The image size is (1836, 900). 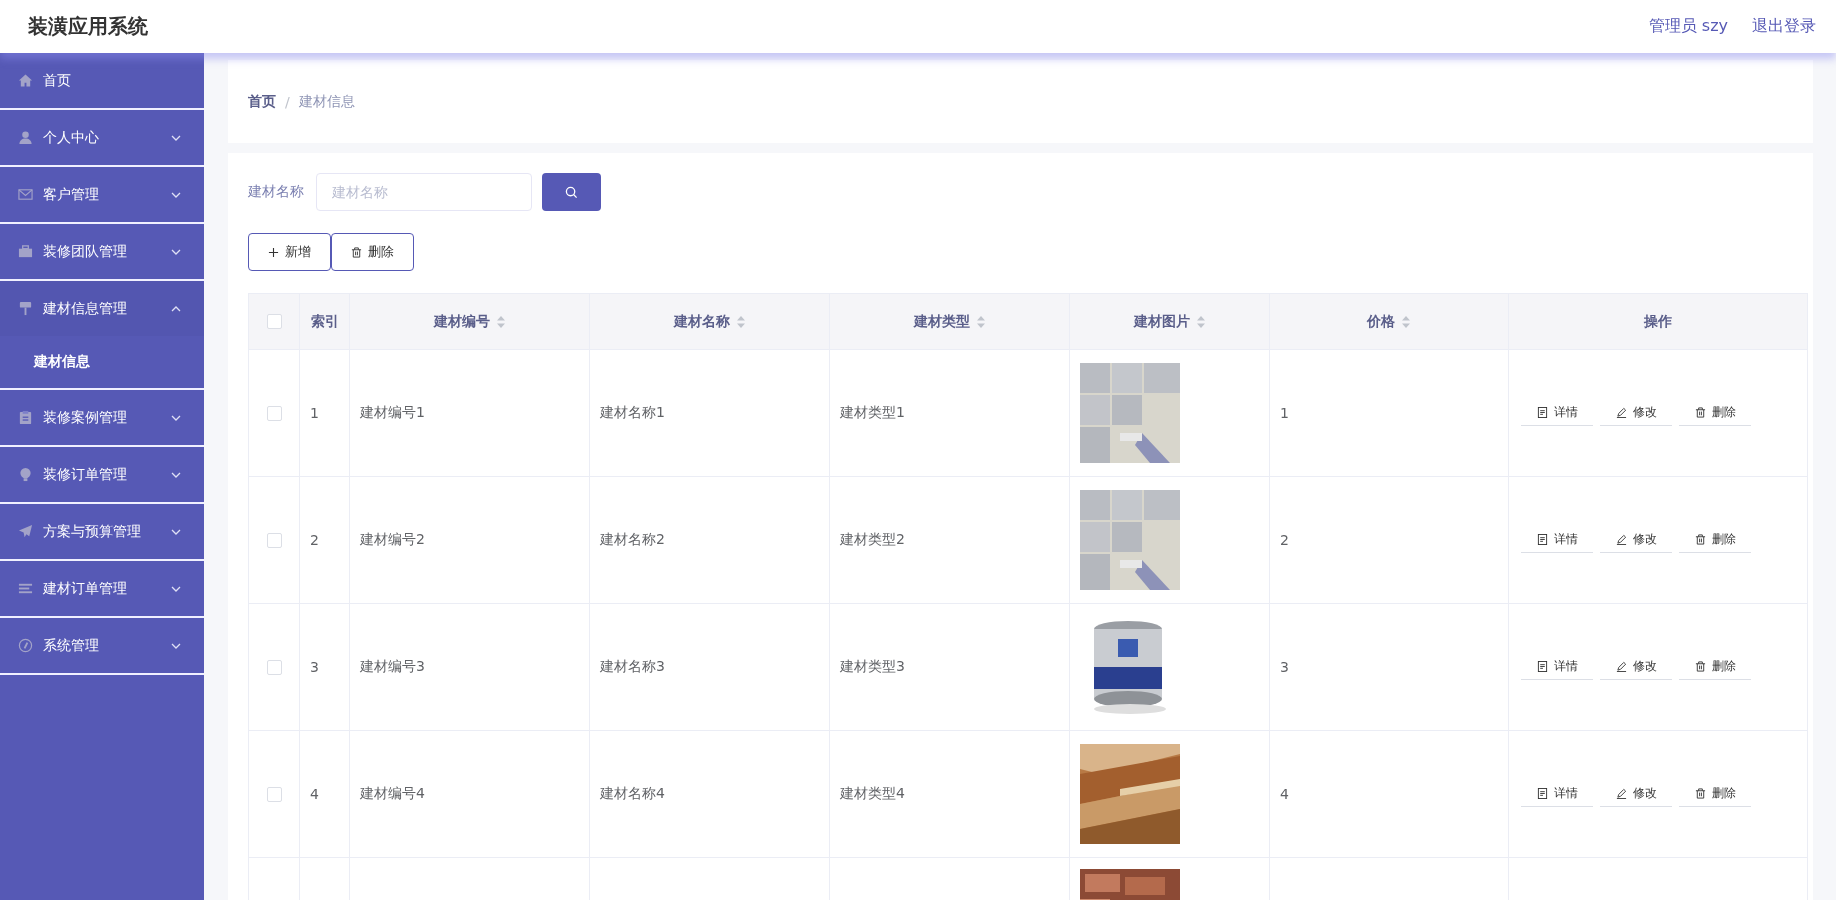 I want to click on table-cell: 建材名称3, so click(x=632, y=667).